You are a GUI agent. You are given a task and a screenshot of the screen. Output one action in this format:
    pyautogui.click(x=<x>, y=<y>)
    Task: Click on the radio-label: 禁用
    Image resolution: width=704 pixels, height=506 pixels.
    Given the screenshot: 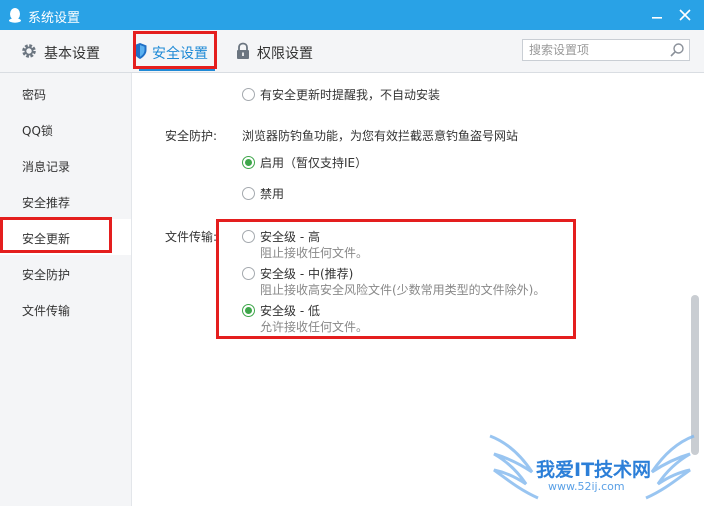 What is the action you would take?
    pyautogui.click(x=272, y=194)
    